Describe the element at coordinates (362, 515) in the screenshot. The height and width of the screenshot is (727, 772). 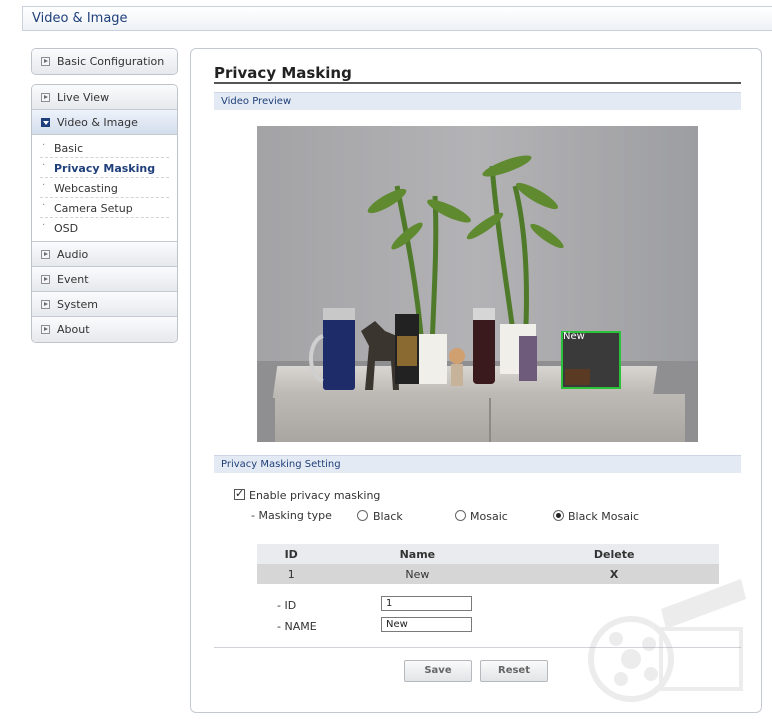
I see `masking-type-black-radio` at that location.